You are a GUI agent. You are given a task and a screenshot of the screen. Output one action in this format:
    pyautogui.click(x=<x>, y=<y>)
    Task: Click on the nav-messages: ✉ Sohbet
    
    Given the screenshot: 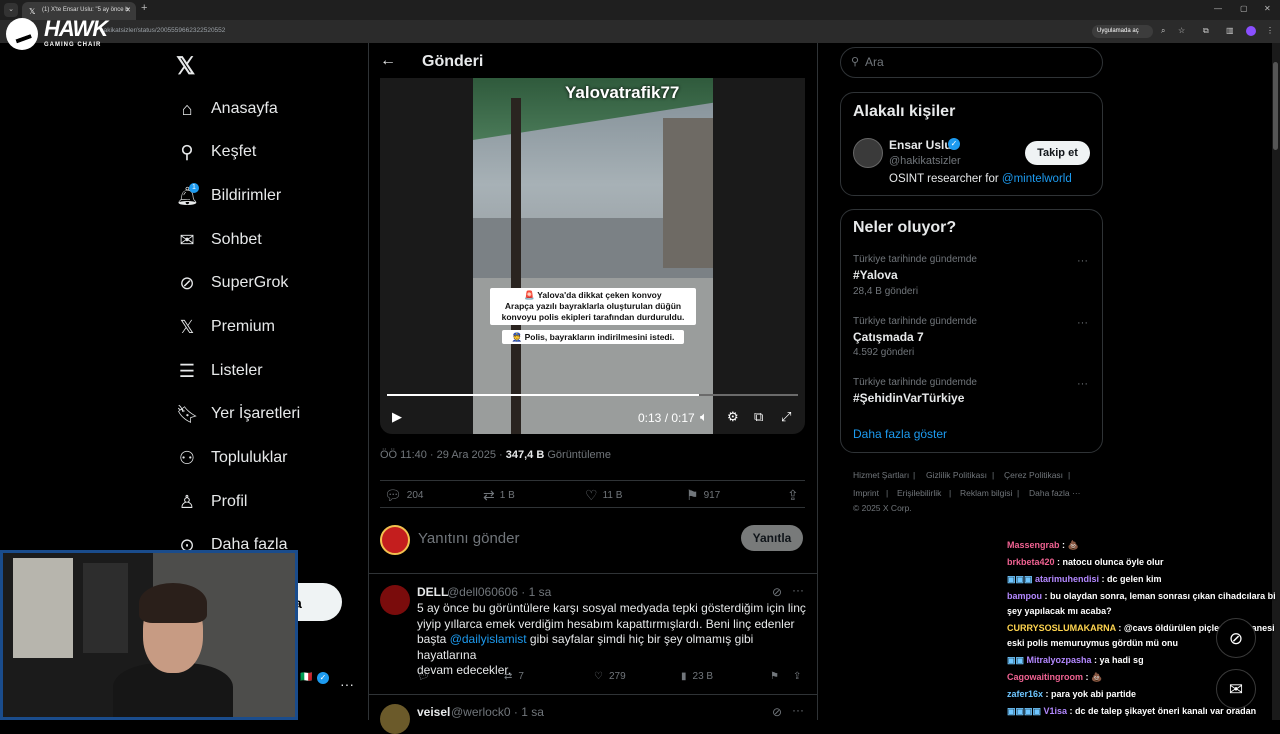 What is the action you would take?
    pyautogui.click(x=218, y=240)
    